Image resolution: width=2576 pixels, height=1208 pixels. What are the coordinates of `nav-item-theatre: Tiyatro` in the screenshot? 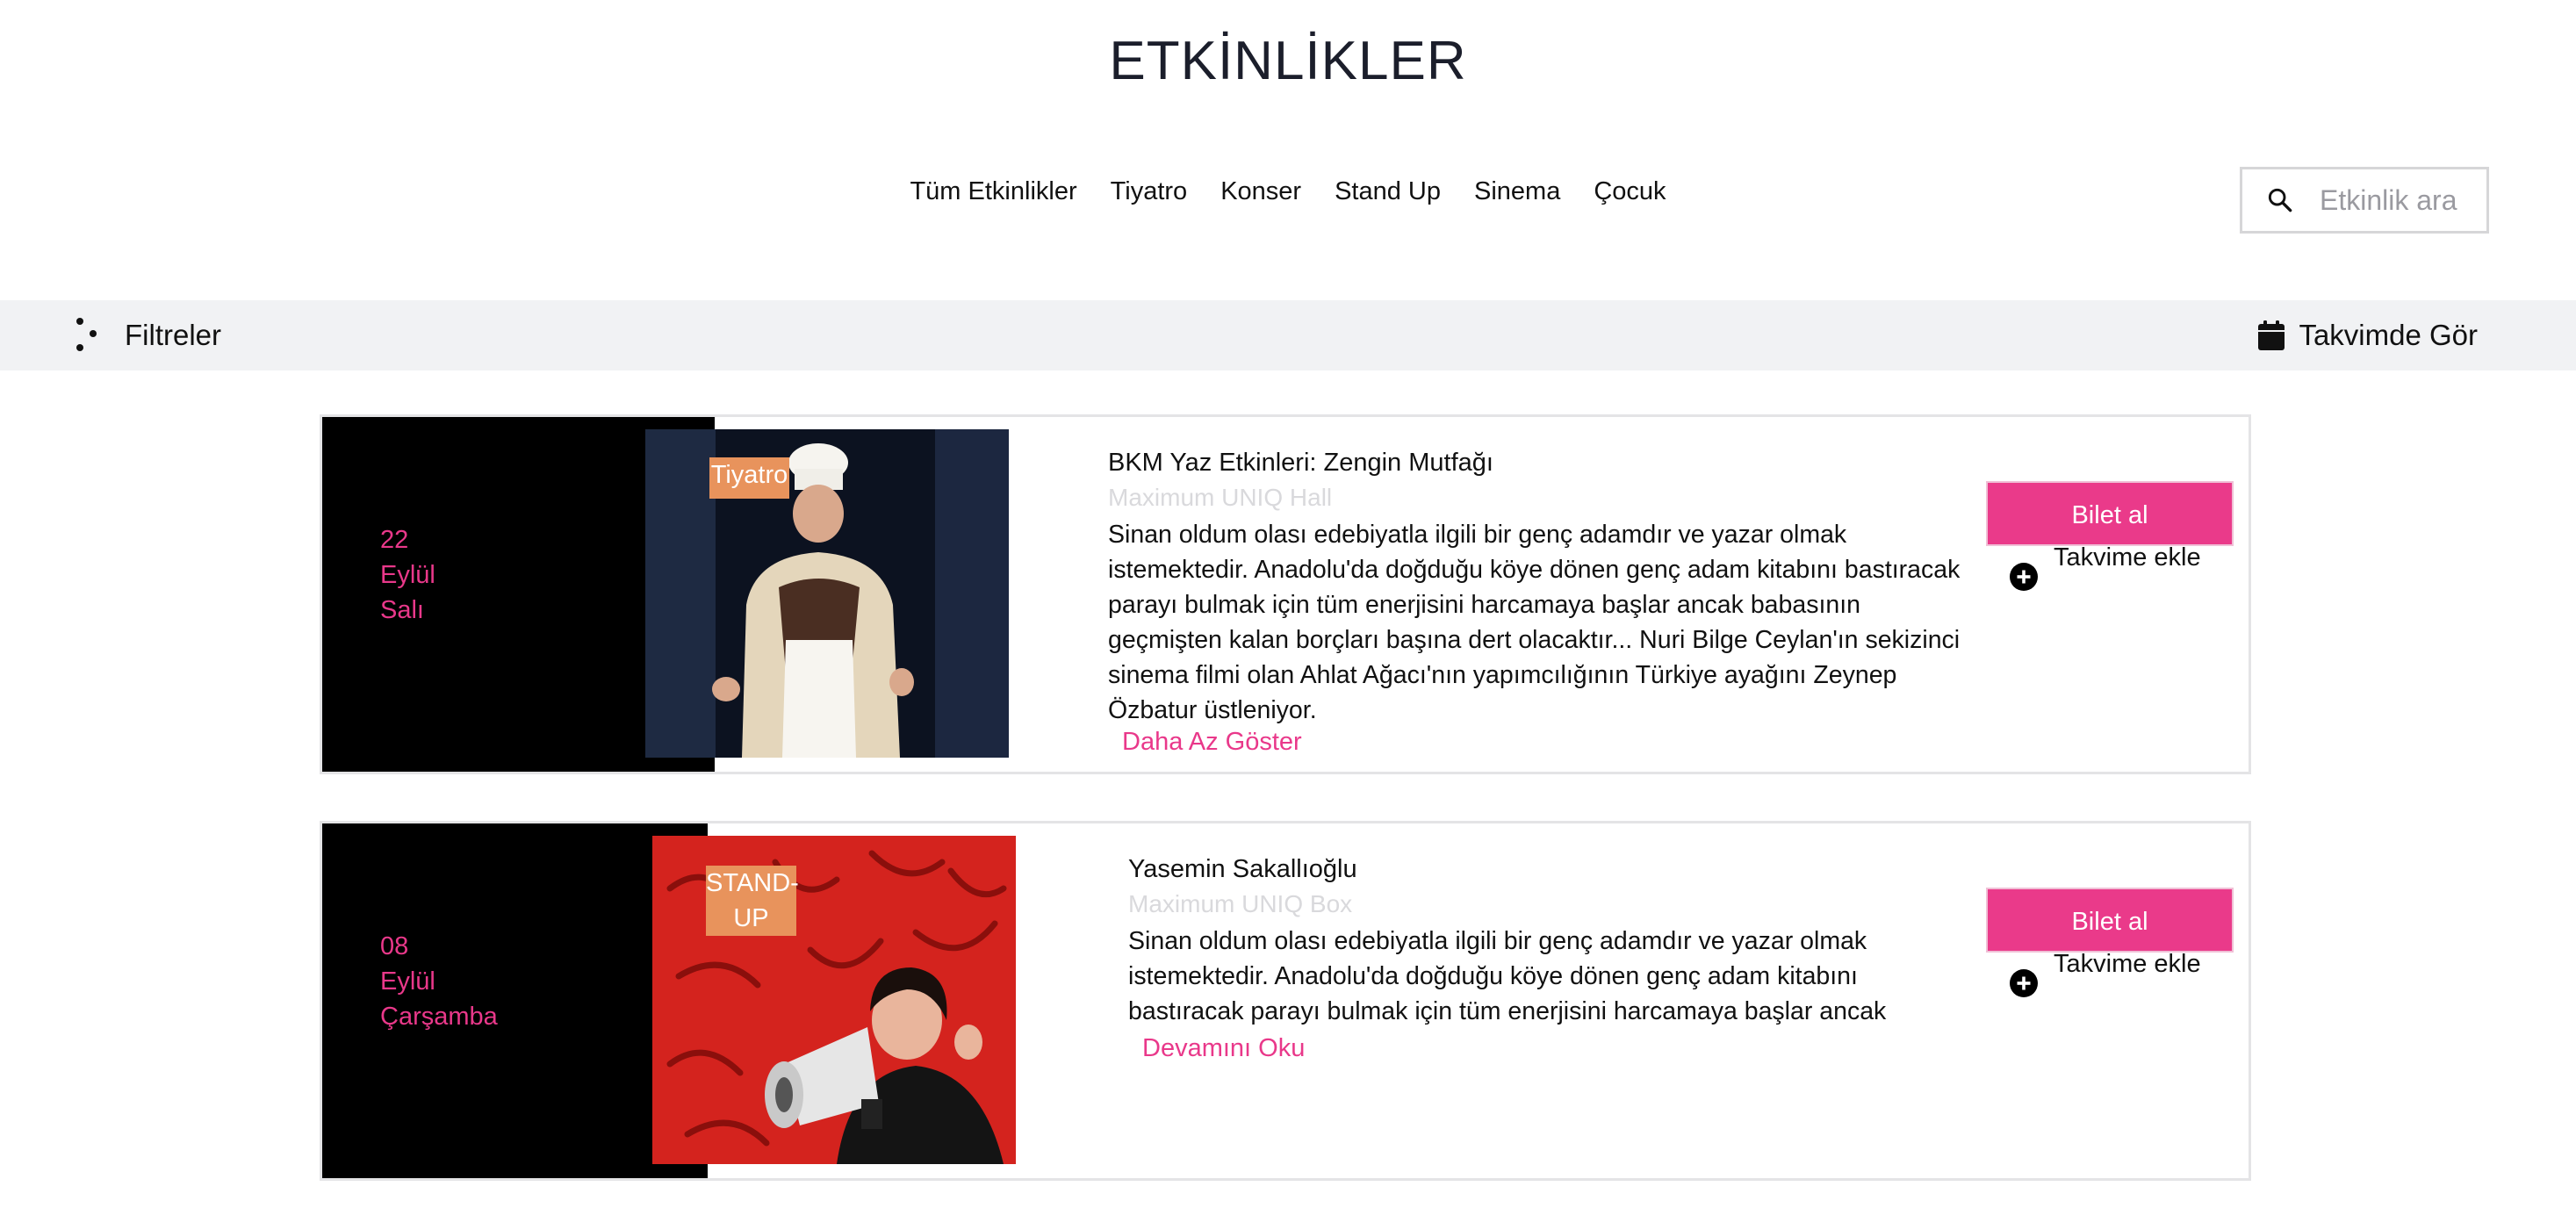 It's located at (1149, 191).